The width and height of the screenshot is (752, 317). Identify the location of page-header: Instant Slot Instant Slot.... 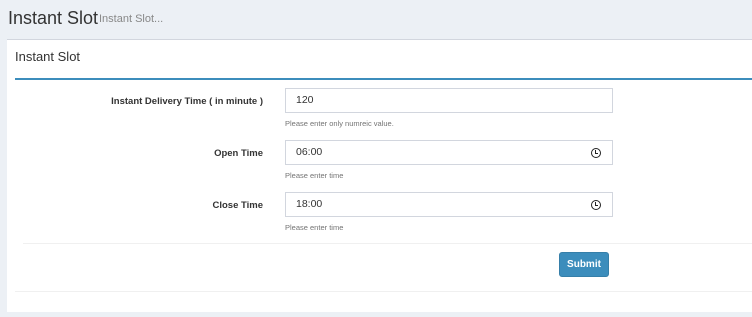
(376, 19).